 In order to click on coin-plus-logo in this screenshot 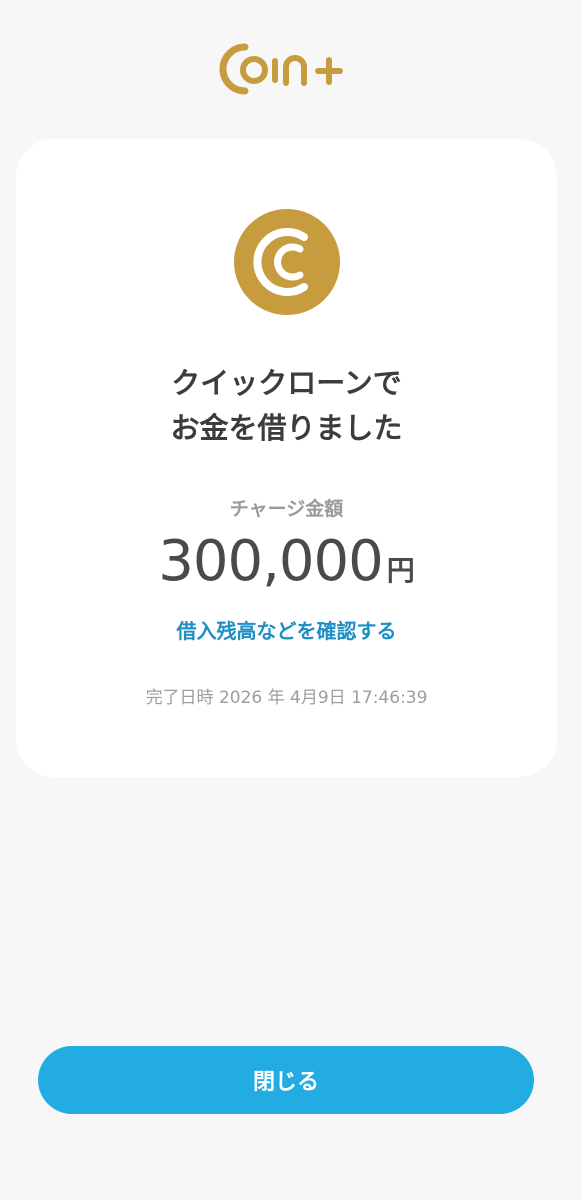, I will do `click(290, 69)`.